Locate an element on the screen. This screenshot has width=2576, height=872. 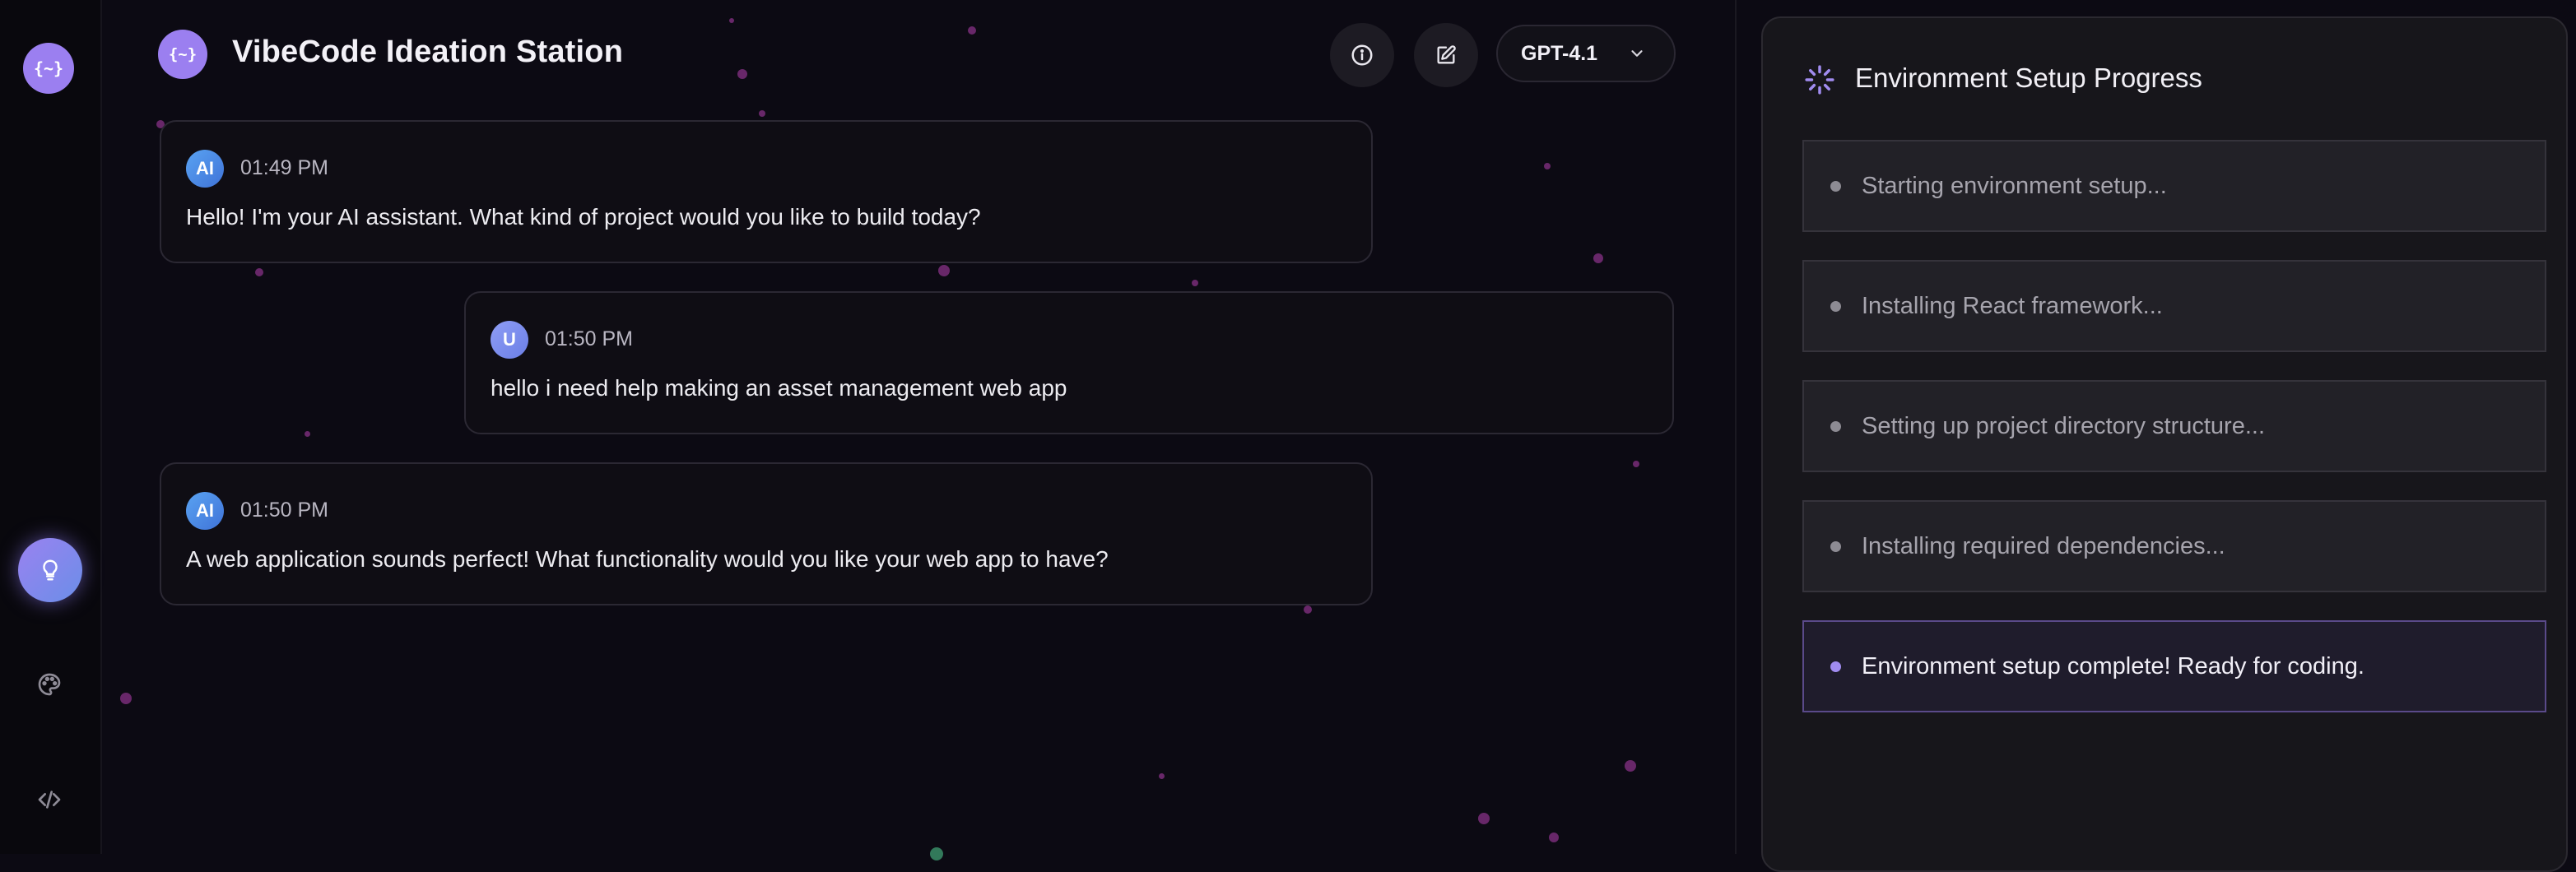
code-icon is located at coordinates (49, 800).